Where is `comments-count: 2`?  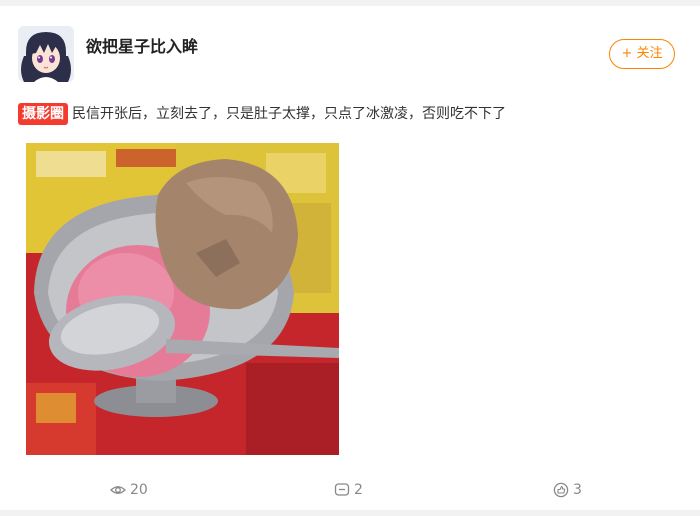
comments-count: 2 is located at coordinates (358, 490).